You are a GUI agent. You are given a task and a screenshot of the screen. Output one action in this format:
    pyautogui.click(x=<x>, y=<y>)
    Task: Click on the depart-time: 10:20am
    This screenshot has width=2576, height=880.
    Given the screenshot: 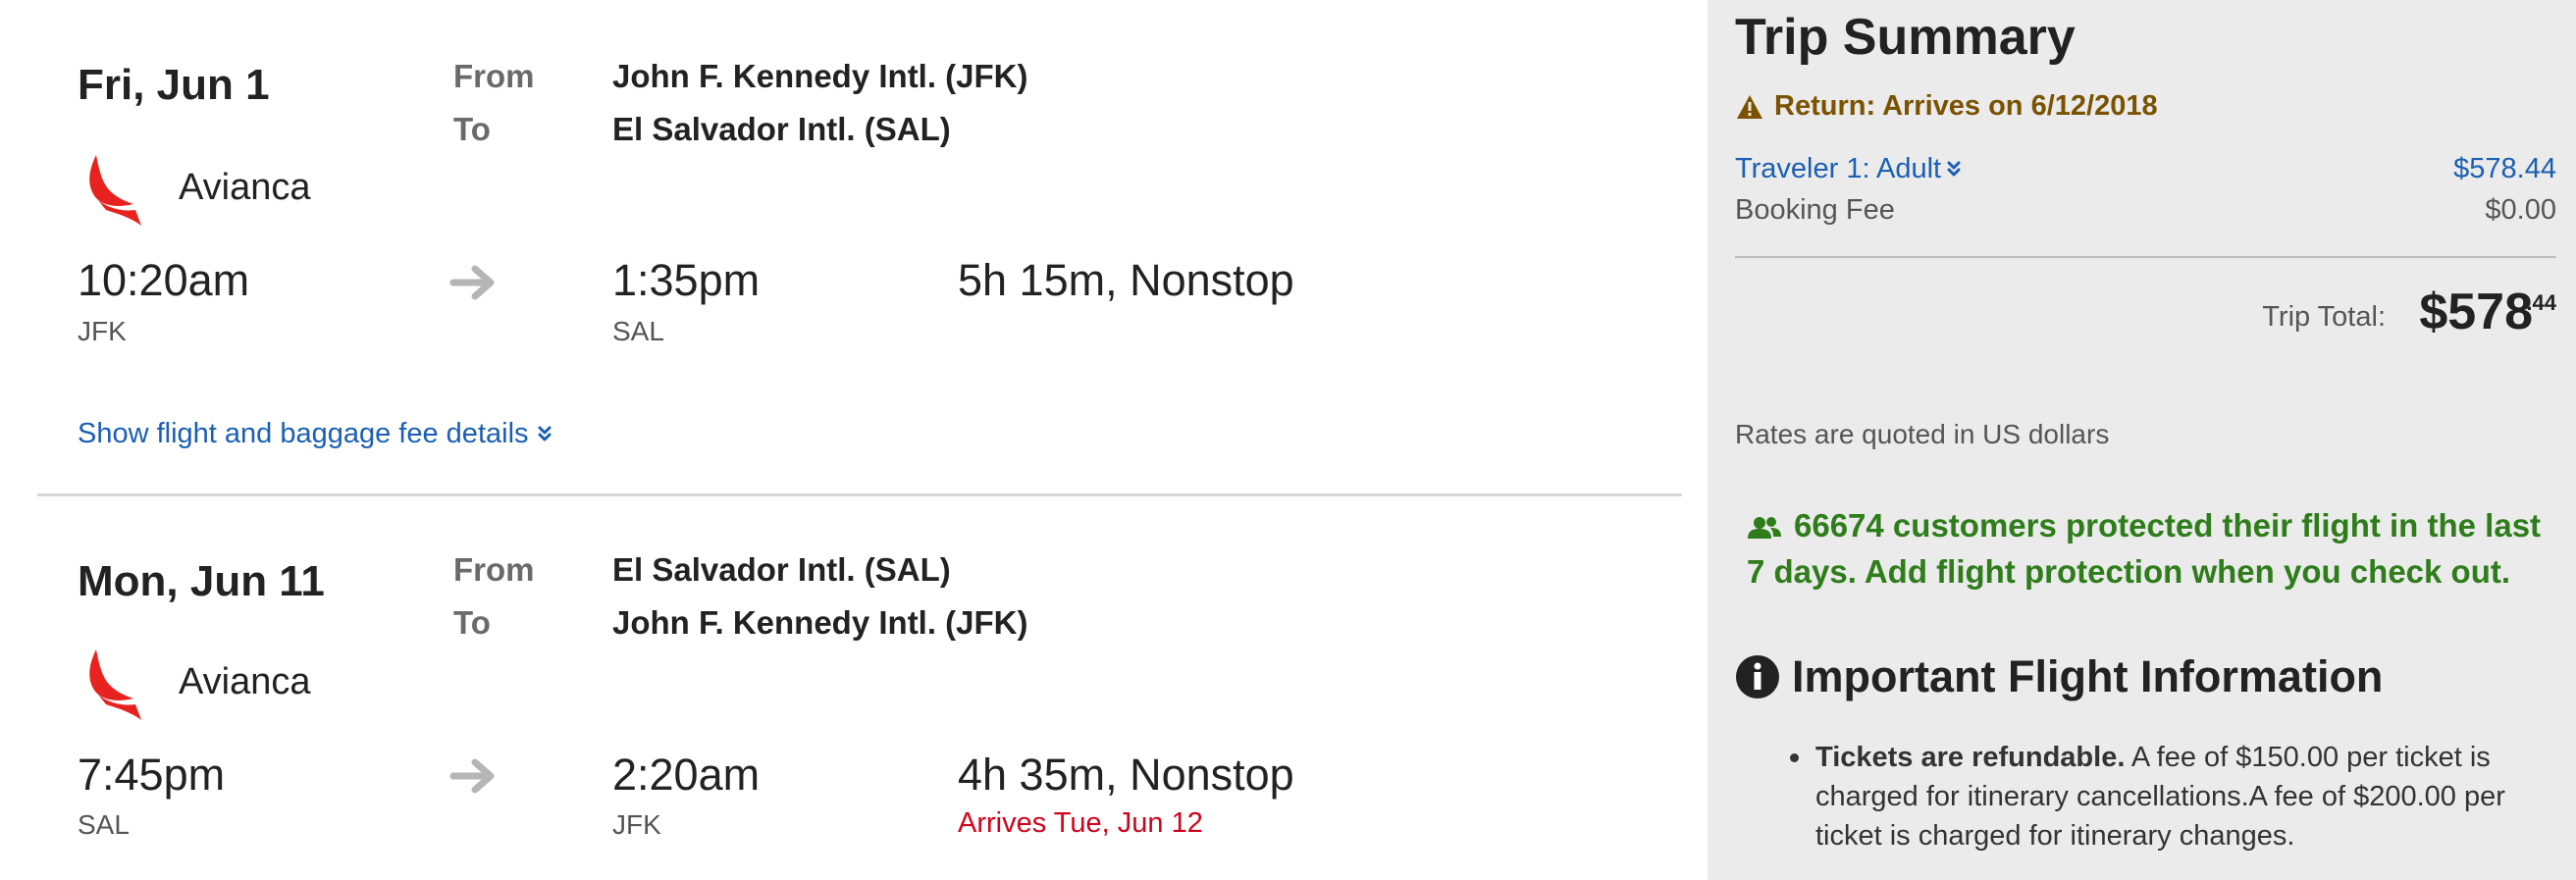 What is the action you would take?
    pyautogui.click(x=164, y=280)
    